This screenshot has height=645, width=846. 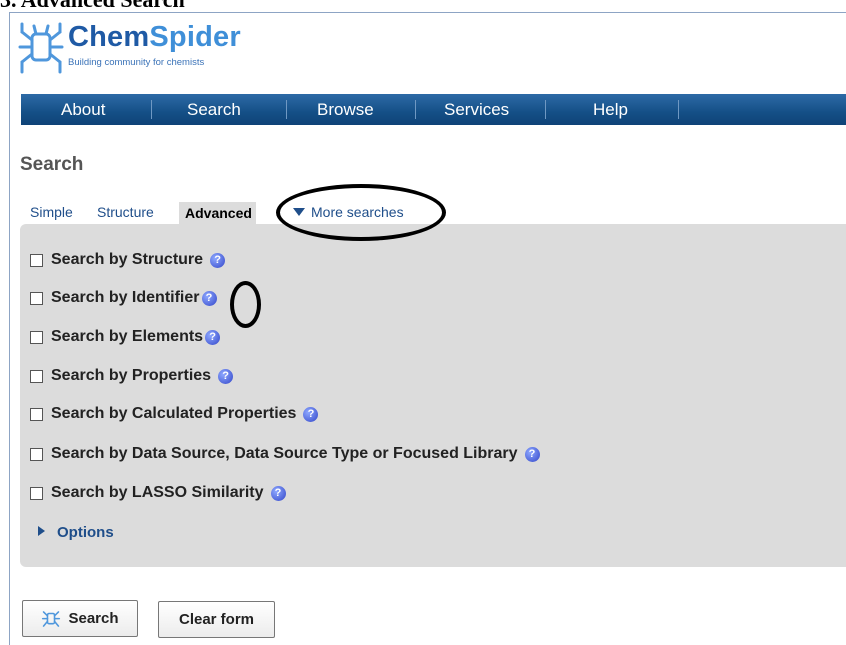 I want to click on search-option-row: Search by Elements ?, so click(x=125, y=337).